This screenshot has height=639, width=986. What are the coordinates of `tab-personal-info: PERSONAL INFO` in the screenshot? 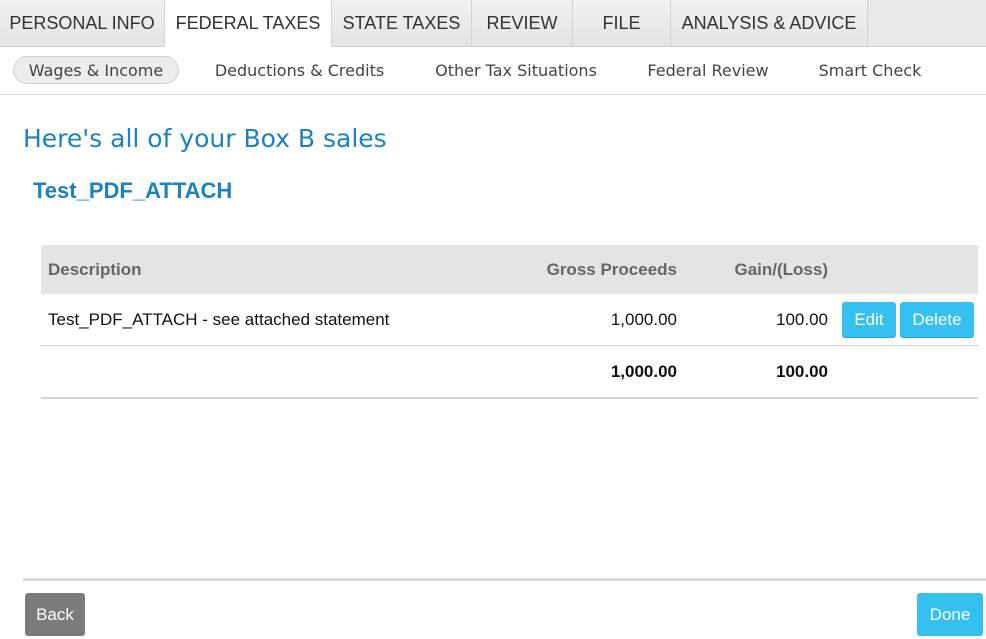 It's located at (82, 23).